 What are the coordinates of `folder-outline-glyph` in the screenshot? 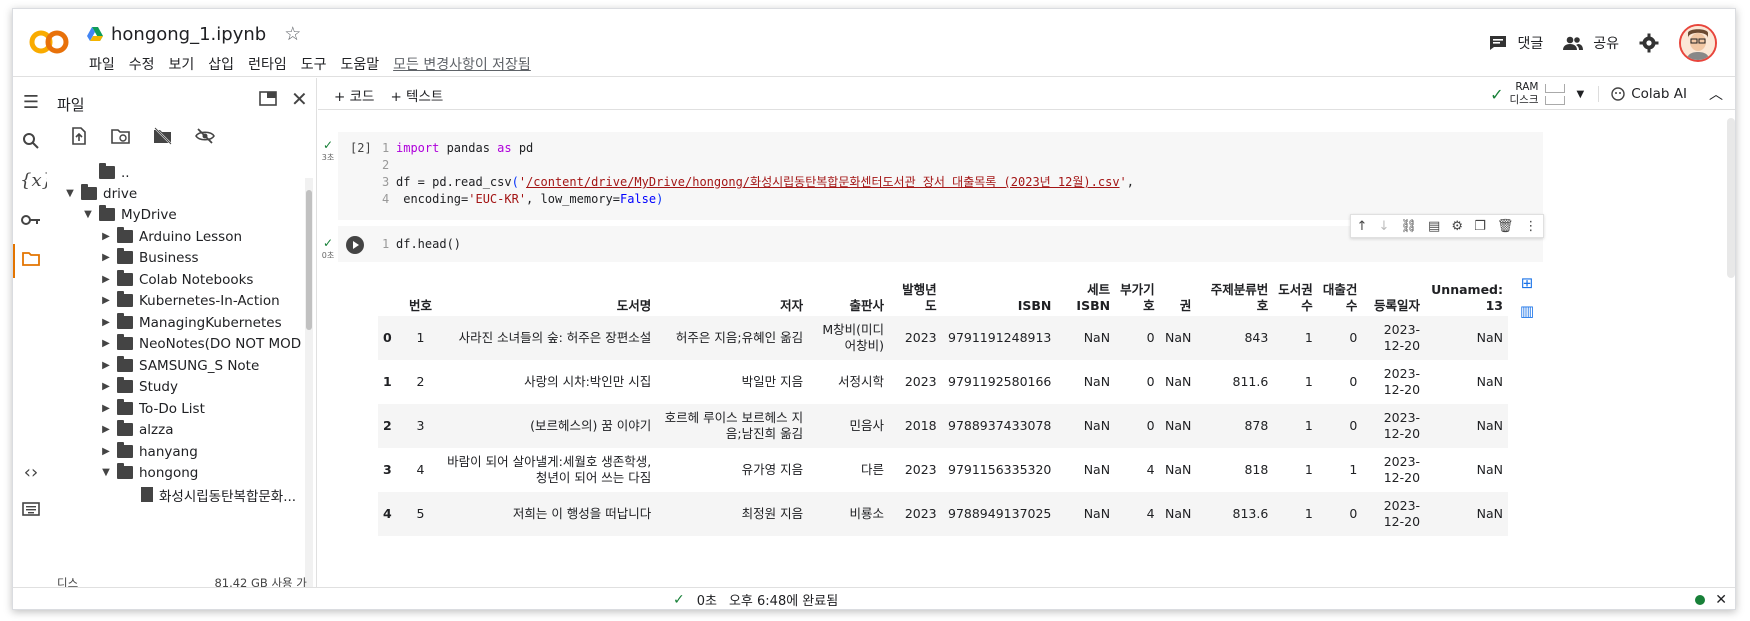 It's located at (31, 259).